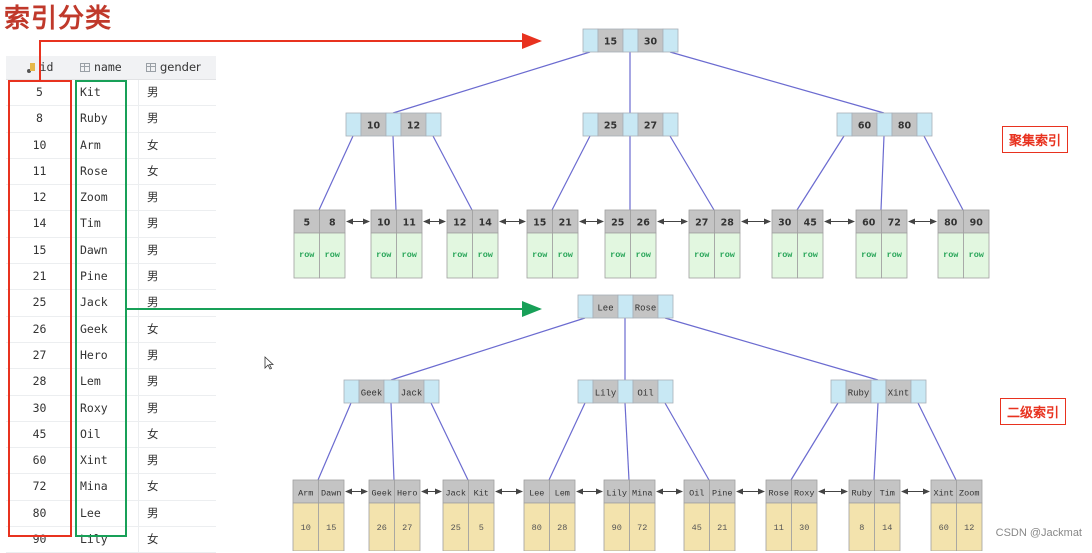 This screenshot has height=553, width=1092. What do you see at coordinates (894, 223) in the screenshot?
I see `leaf-key: 72` at bounding box center [894, 223].